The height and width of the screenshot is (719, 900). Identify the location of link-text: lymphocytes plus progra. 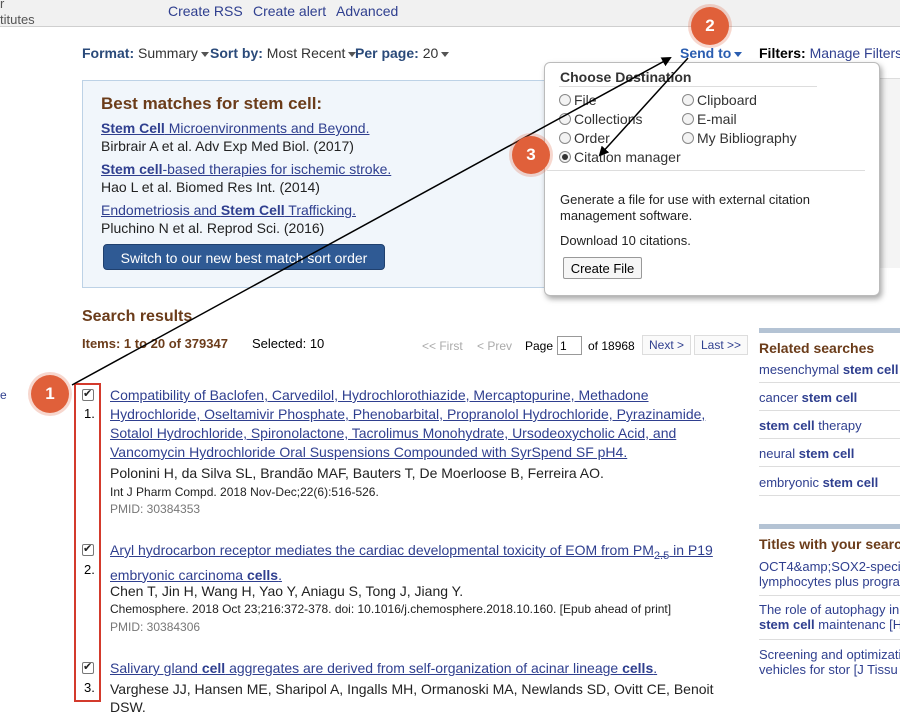
(829, 581).